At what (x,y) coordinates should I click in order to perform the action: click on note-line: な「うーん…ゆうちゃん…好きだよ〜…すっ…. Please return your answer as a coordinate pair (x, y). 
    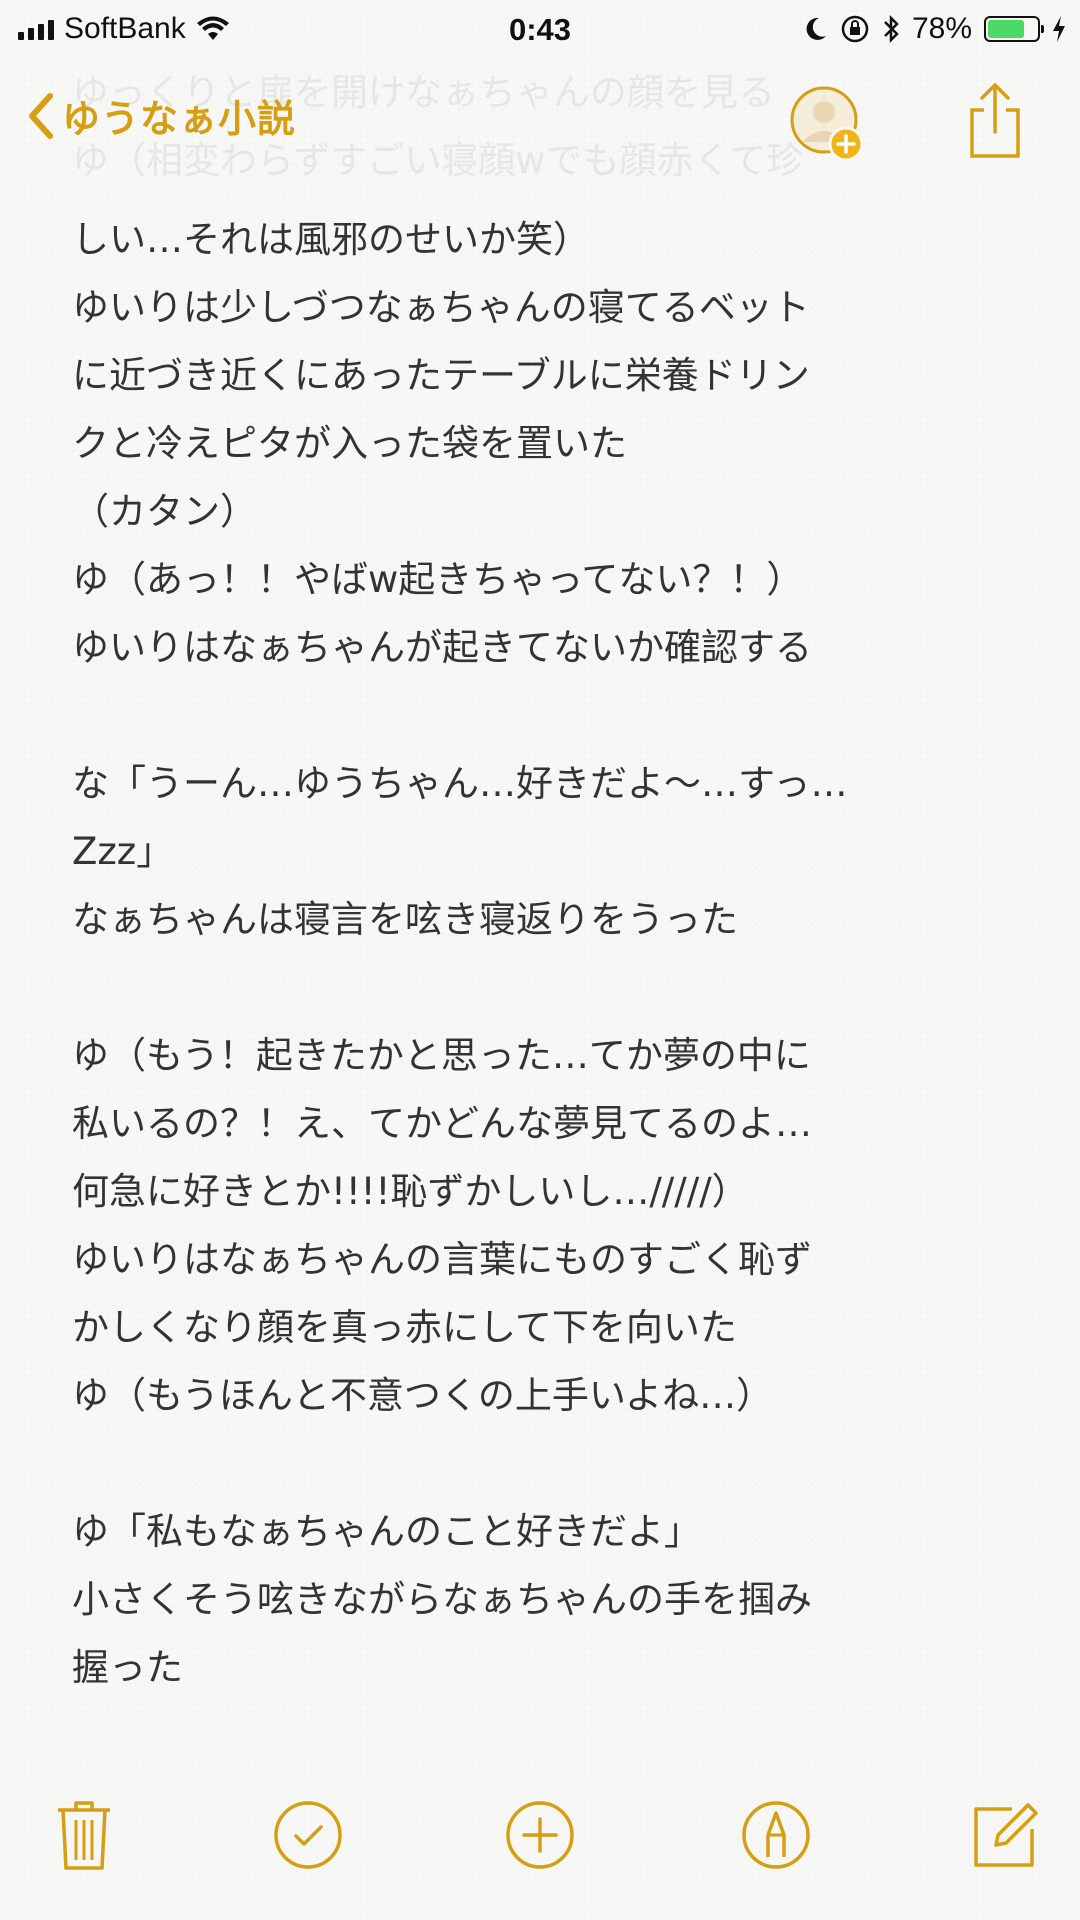
    Looking at the image, I should click on (460, 783).